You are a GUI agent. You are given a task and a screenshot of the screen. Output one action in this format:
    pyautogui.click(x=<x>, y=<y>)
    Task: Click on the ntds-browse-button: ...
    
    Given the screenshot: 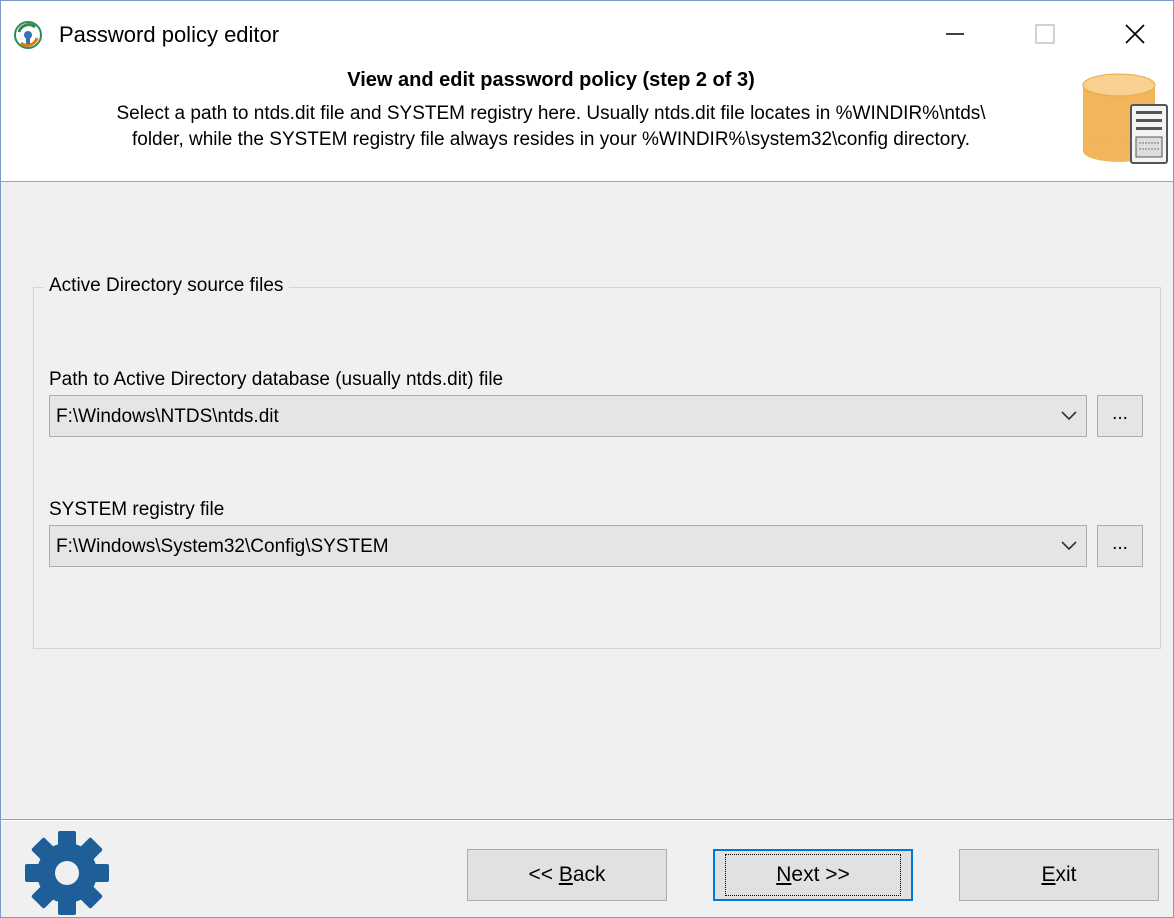 What is the action you would take?
    pyautogui.click(x=1120, y=416)
    